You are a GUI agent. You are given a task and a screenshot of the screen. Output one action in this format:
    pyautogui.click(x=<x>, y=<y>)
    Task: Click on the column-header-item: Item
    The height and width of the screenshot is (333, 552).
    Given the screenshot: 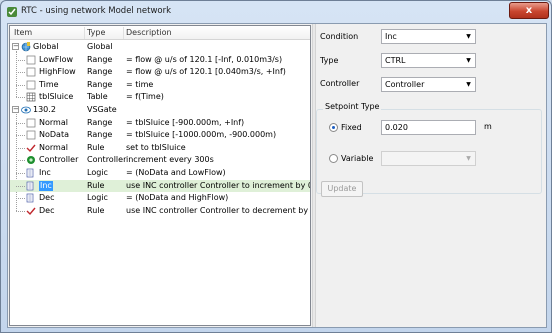 What is the action you would take?
    pyautogui.click(x=23, y=32)
    